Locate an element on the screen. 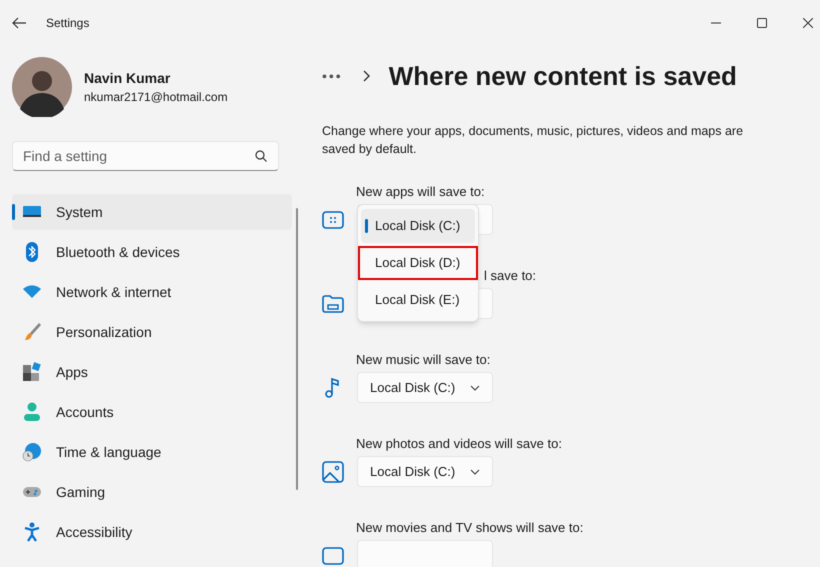 The image size is (820, 567). accessibility-icon is located at coordinates (32, 532).